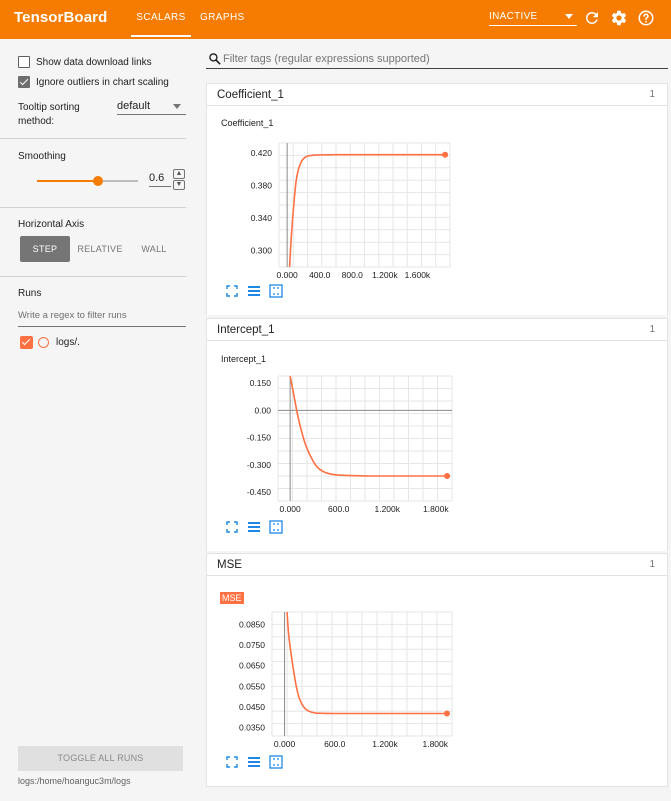 This screenshot has width=671, height=801. What do you see at coordinates (437, 564) in the screenshot?
I see `category-header-mse: MSE 1` at bounding box center [437, 564].